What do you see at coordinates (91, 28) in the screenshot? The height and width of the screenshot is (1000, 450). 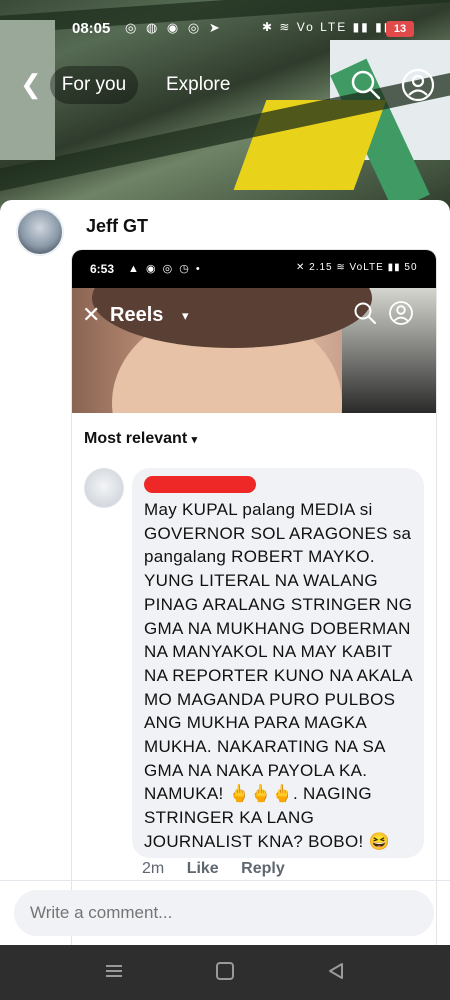 I see `status-time: 08:05` at bounding box center [91, 28].